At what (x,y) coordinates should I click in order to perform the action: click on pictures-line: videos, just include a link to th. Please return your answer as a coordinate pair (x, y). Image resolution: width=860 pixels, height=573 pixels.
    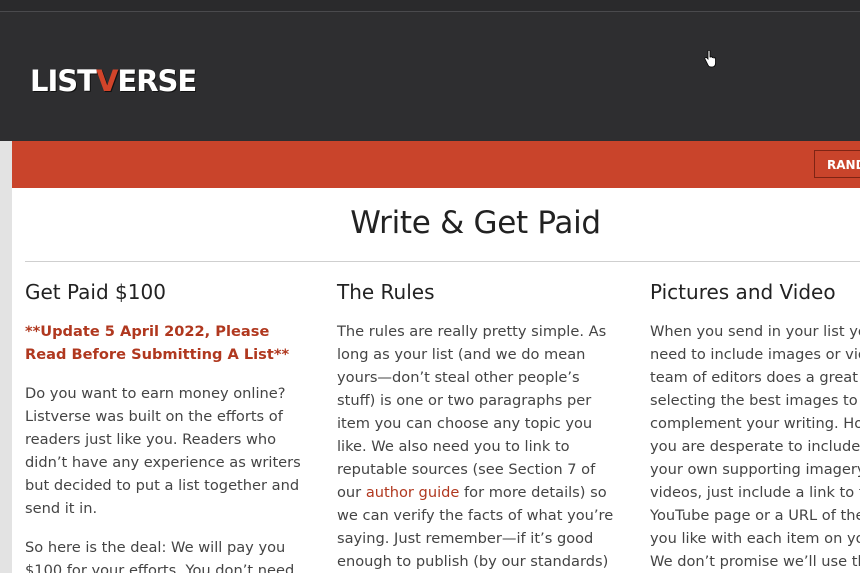
    Looking at the image, I should click on (755, 492).